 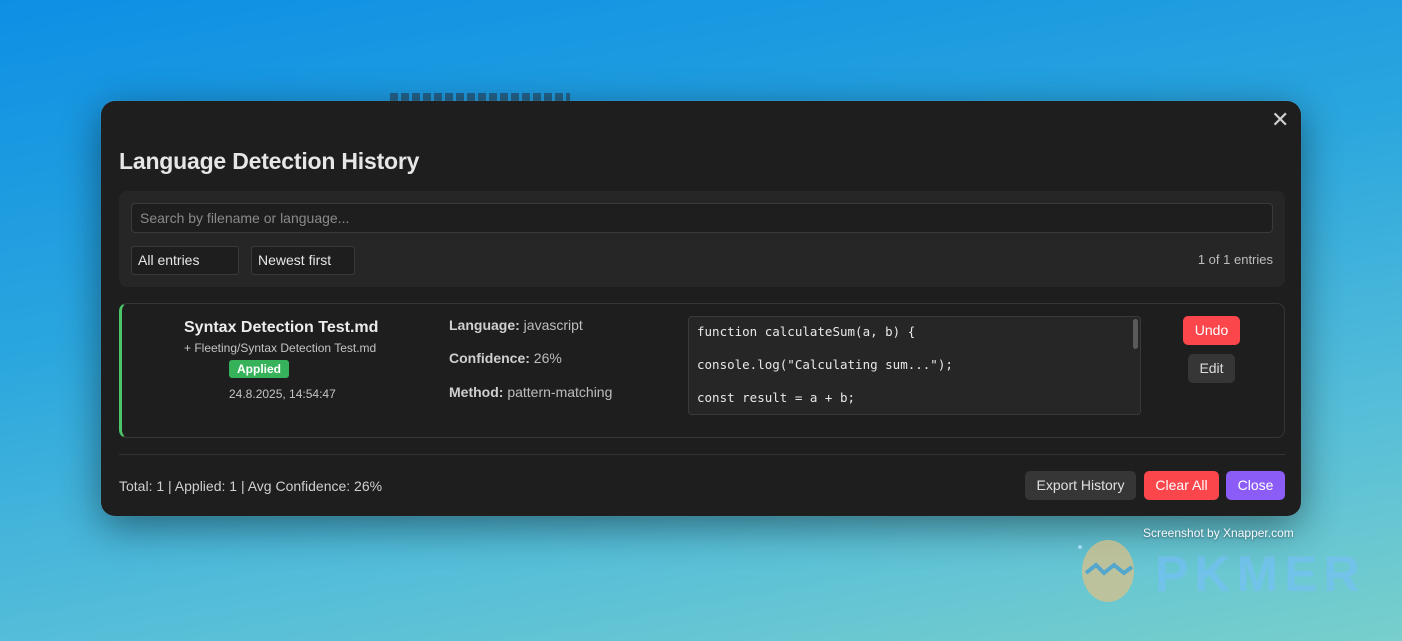 I want to click on confidence-value: 26%, so click(x=547, y=358).